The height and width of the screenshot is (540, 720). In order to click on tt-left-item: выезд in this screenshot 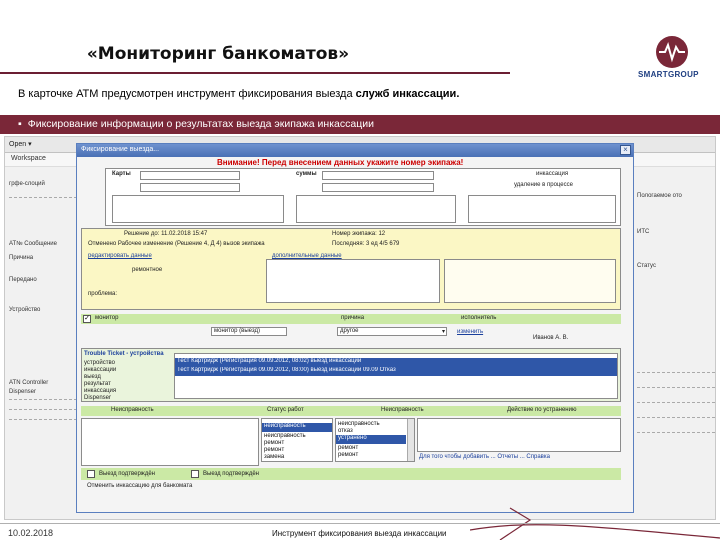, I will do `click(92, 377)`.